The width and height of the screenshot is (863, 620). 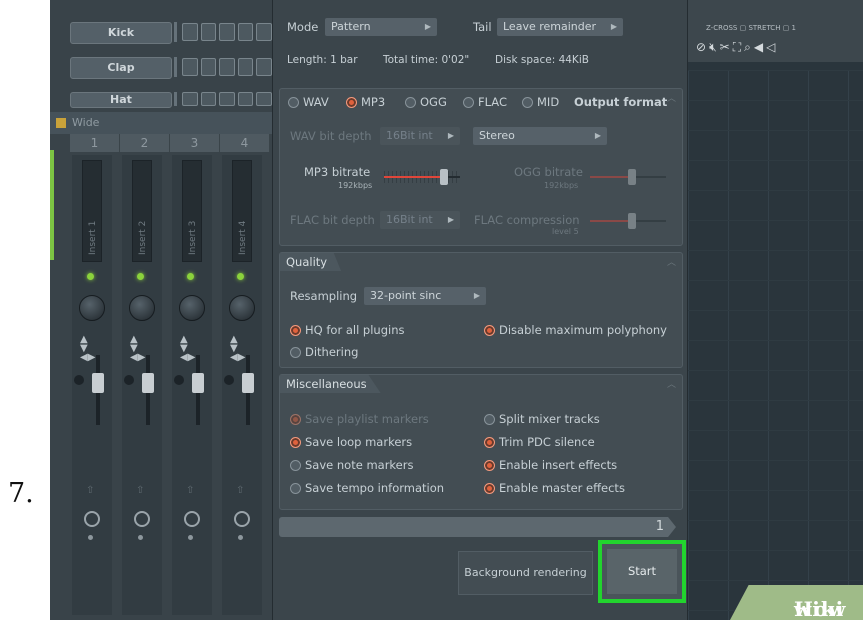 I want to click on wav-radio, so click(x=293, y=102).